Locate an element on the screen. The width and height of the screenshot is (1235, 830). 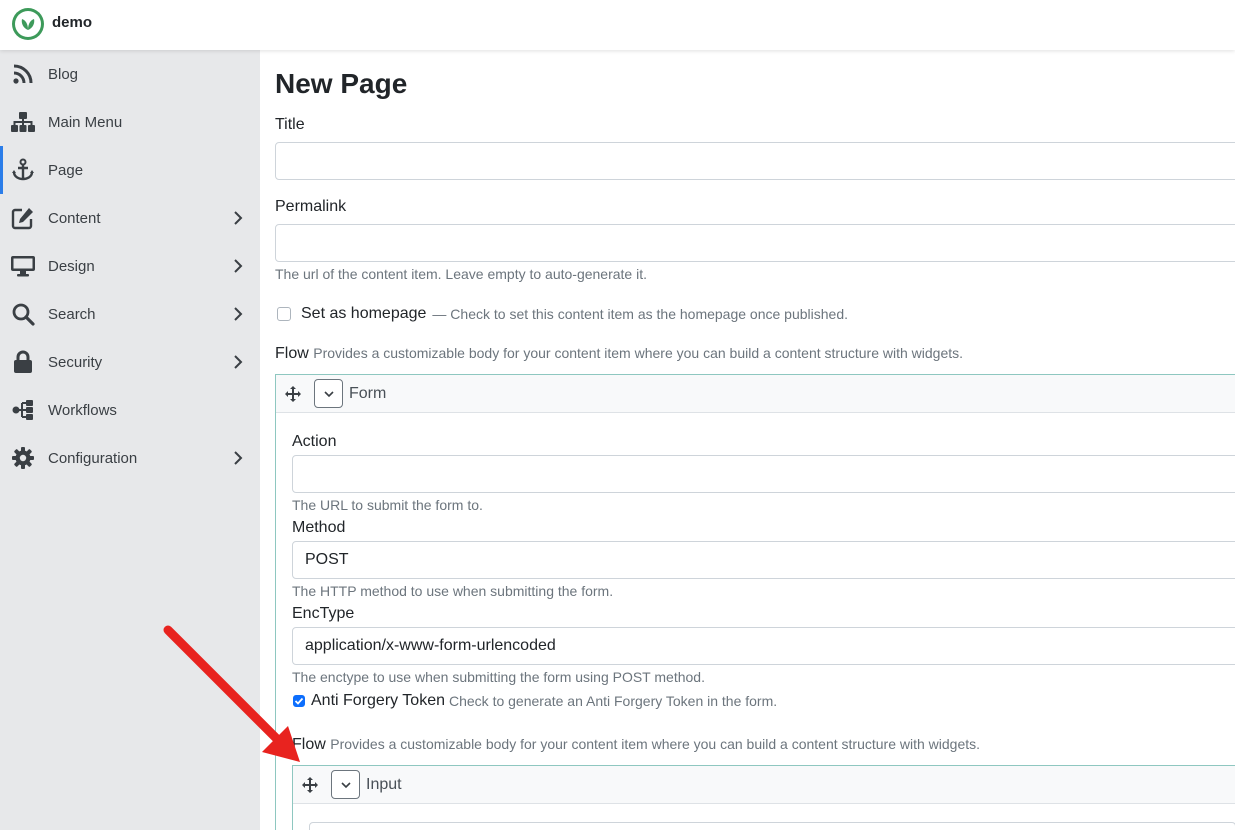
sidebar-item-label: Blog is located at coordinates (63, 74).